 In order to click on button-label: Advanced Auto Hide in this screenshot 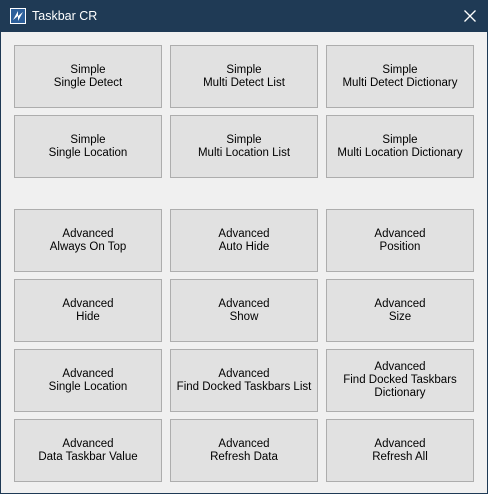, I will do `click(244, 240)`.